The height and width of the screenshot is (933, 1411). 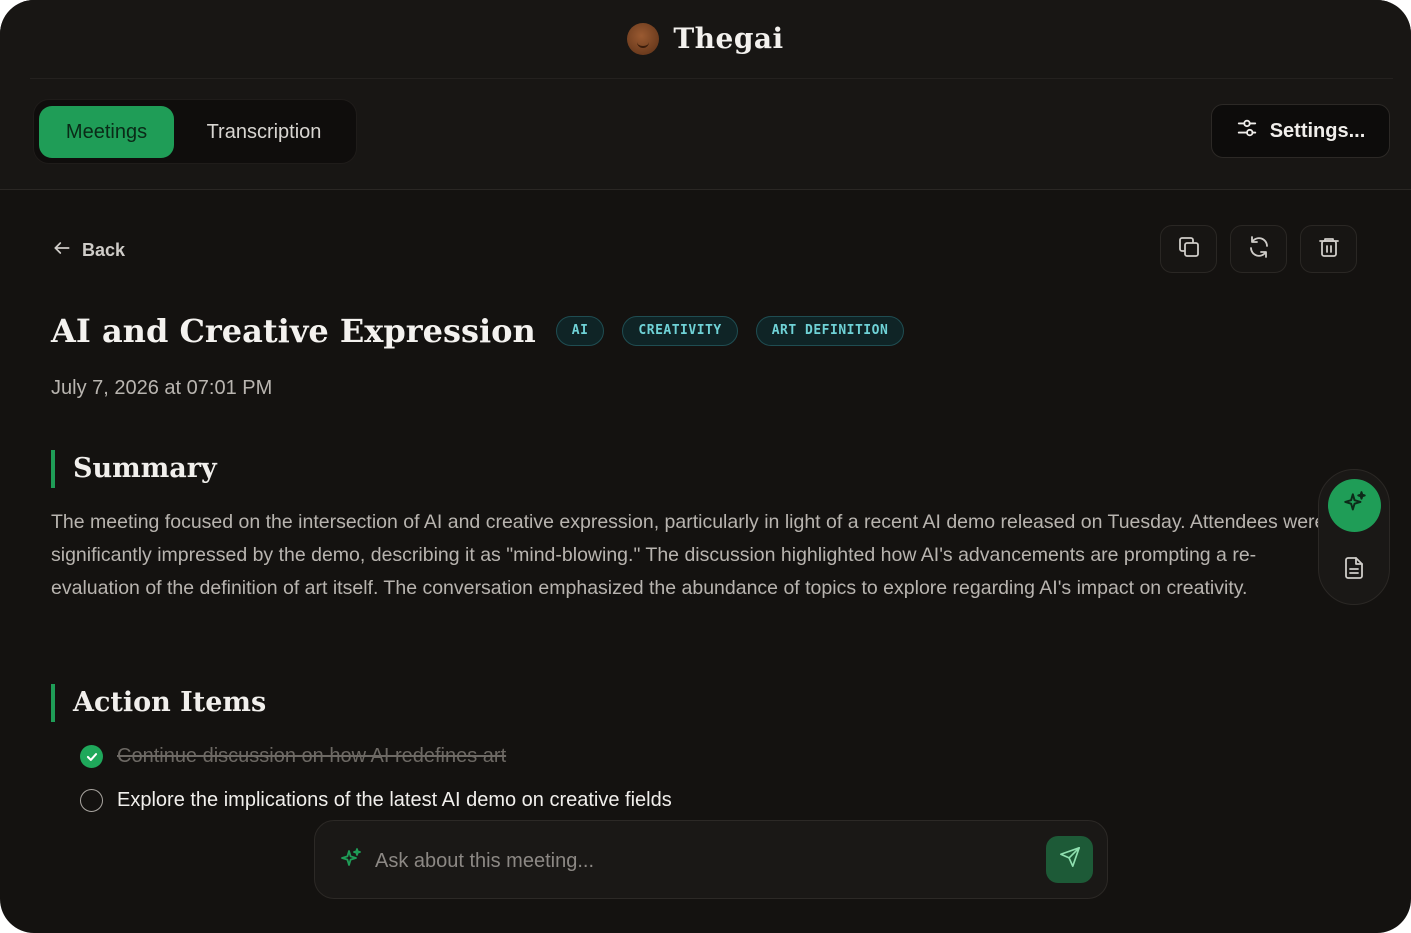 I want to click on divider, so click(x=711, y=78).